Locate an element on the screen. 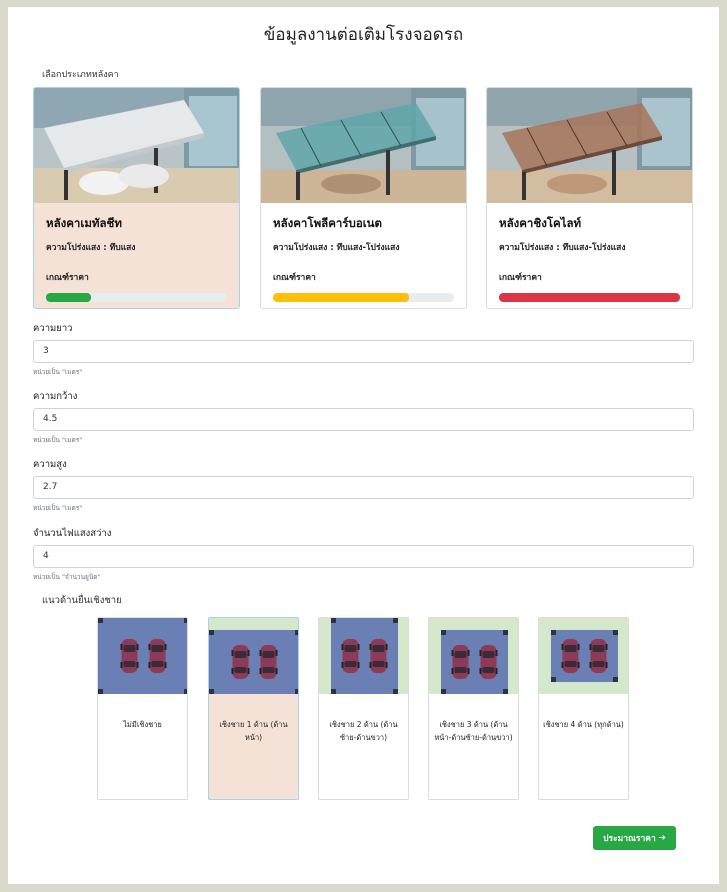  eaves-option-text: เชิงชาย 1 ด้าน (ด้านหน้า) is located at coordinates (253, 731).